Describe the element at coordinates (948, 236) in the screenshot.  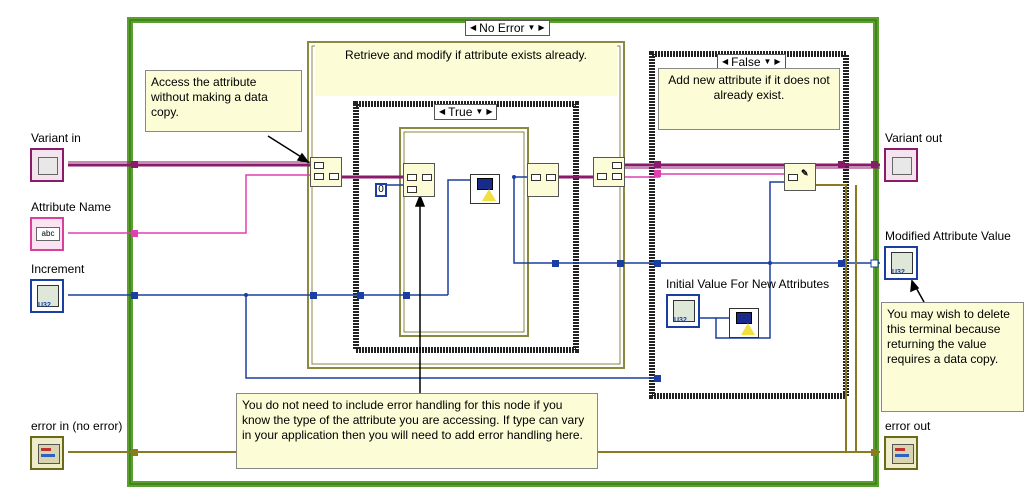
I see `modified-value-label: Modified Attribute Value` at that location.